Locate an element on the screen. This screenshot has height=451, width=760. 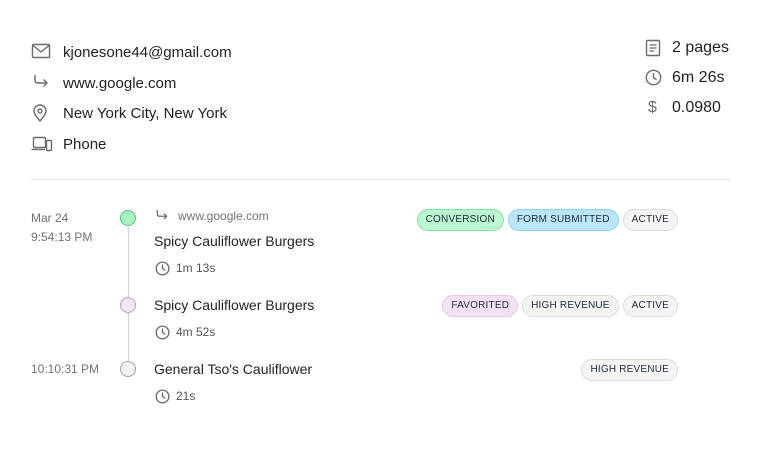
revenue-value: 0.0980 is located at coordinates (696, 107).